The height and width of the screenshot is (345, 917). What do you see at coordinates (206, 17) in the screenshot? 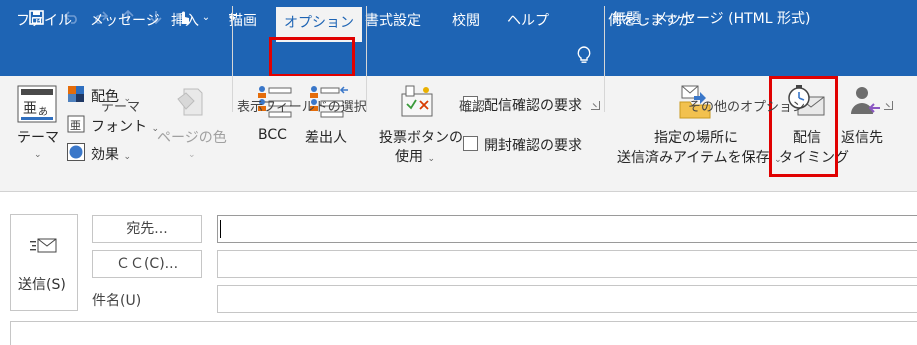
I see `customize-qat-chevron-icon: ⌄` at bounding box center [206, 17].